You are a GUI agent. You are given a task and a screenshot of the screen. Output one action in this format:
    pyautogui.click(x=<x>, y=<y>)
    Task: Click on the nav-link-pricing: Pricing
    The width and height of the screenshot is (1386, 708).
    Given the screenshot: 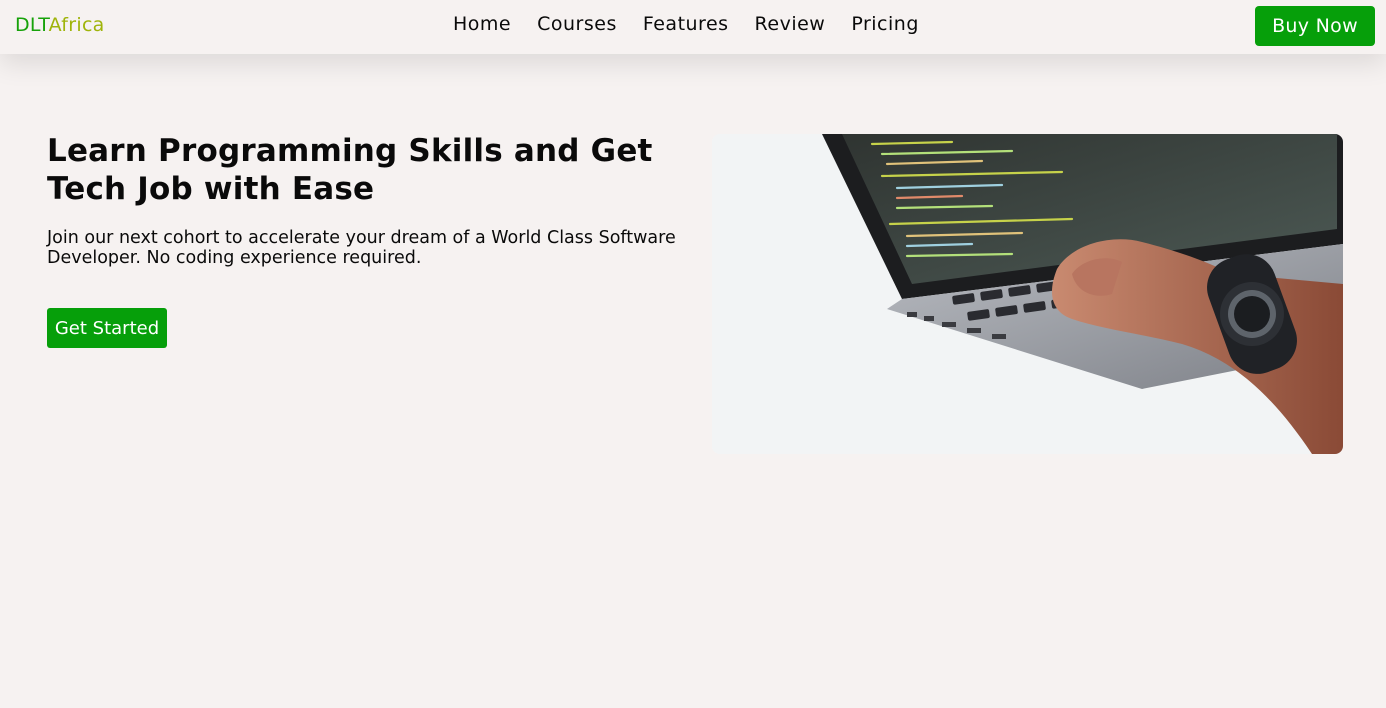 What is the action you would take?
    pyautogui.click(x=885, y=24)
    